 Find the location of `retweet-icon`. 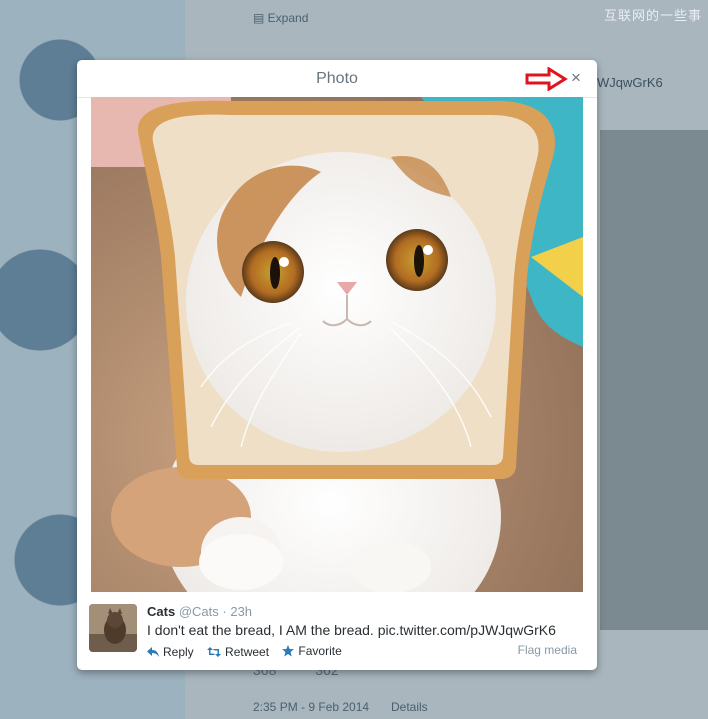

retweet-icon is located at coordinates (214, 652).